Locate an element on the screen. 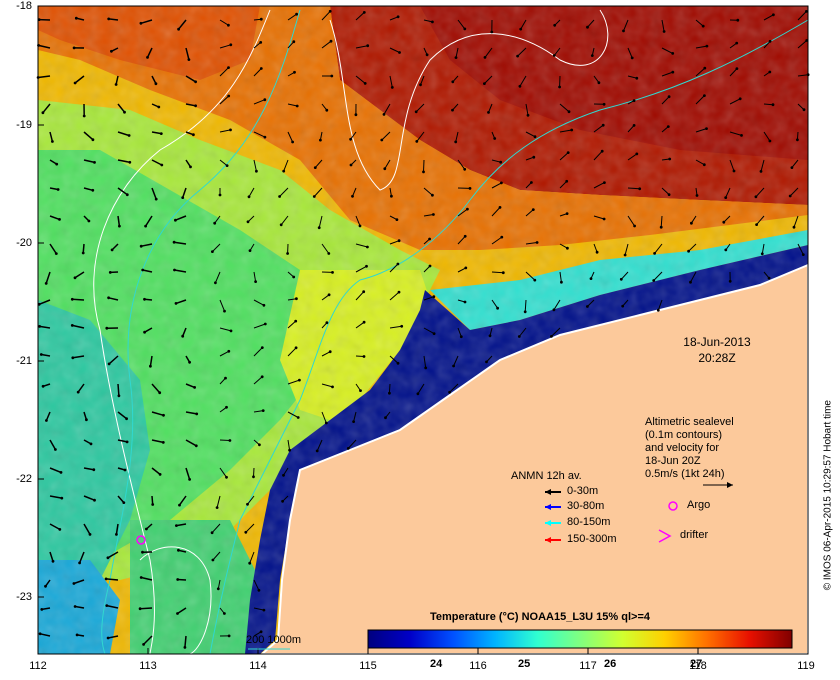 The width and height of the screenshot is (840, 680). lon-label: 119 is located at coordinates (806, 666).